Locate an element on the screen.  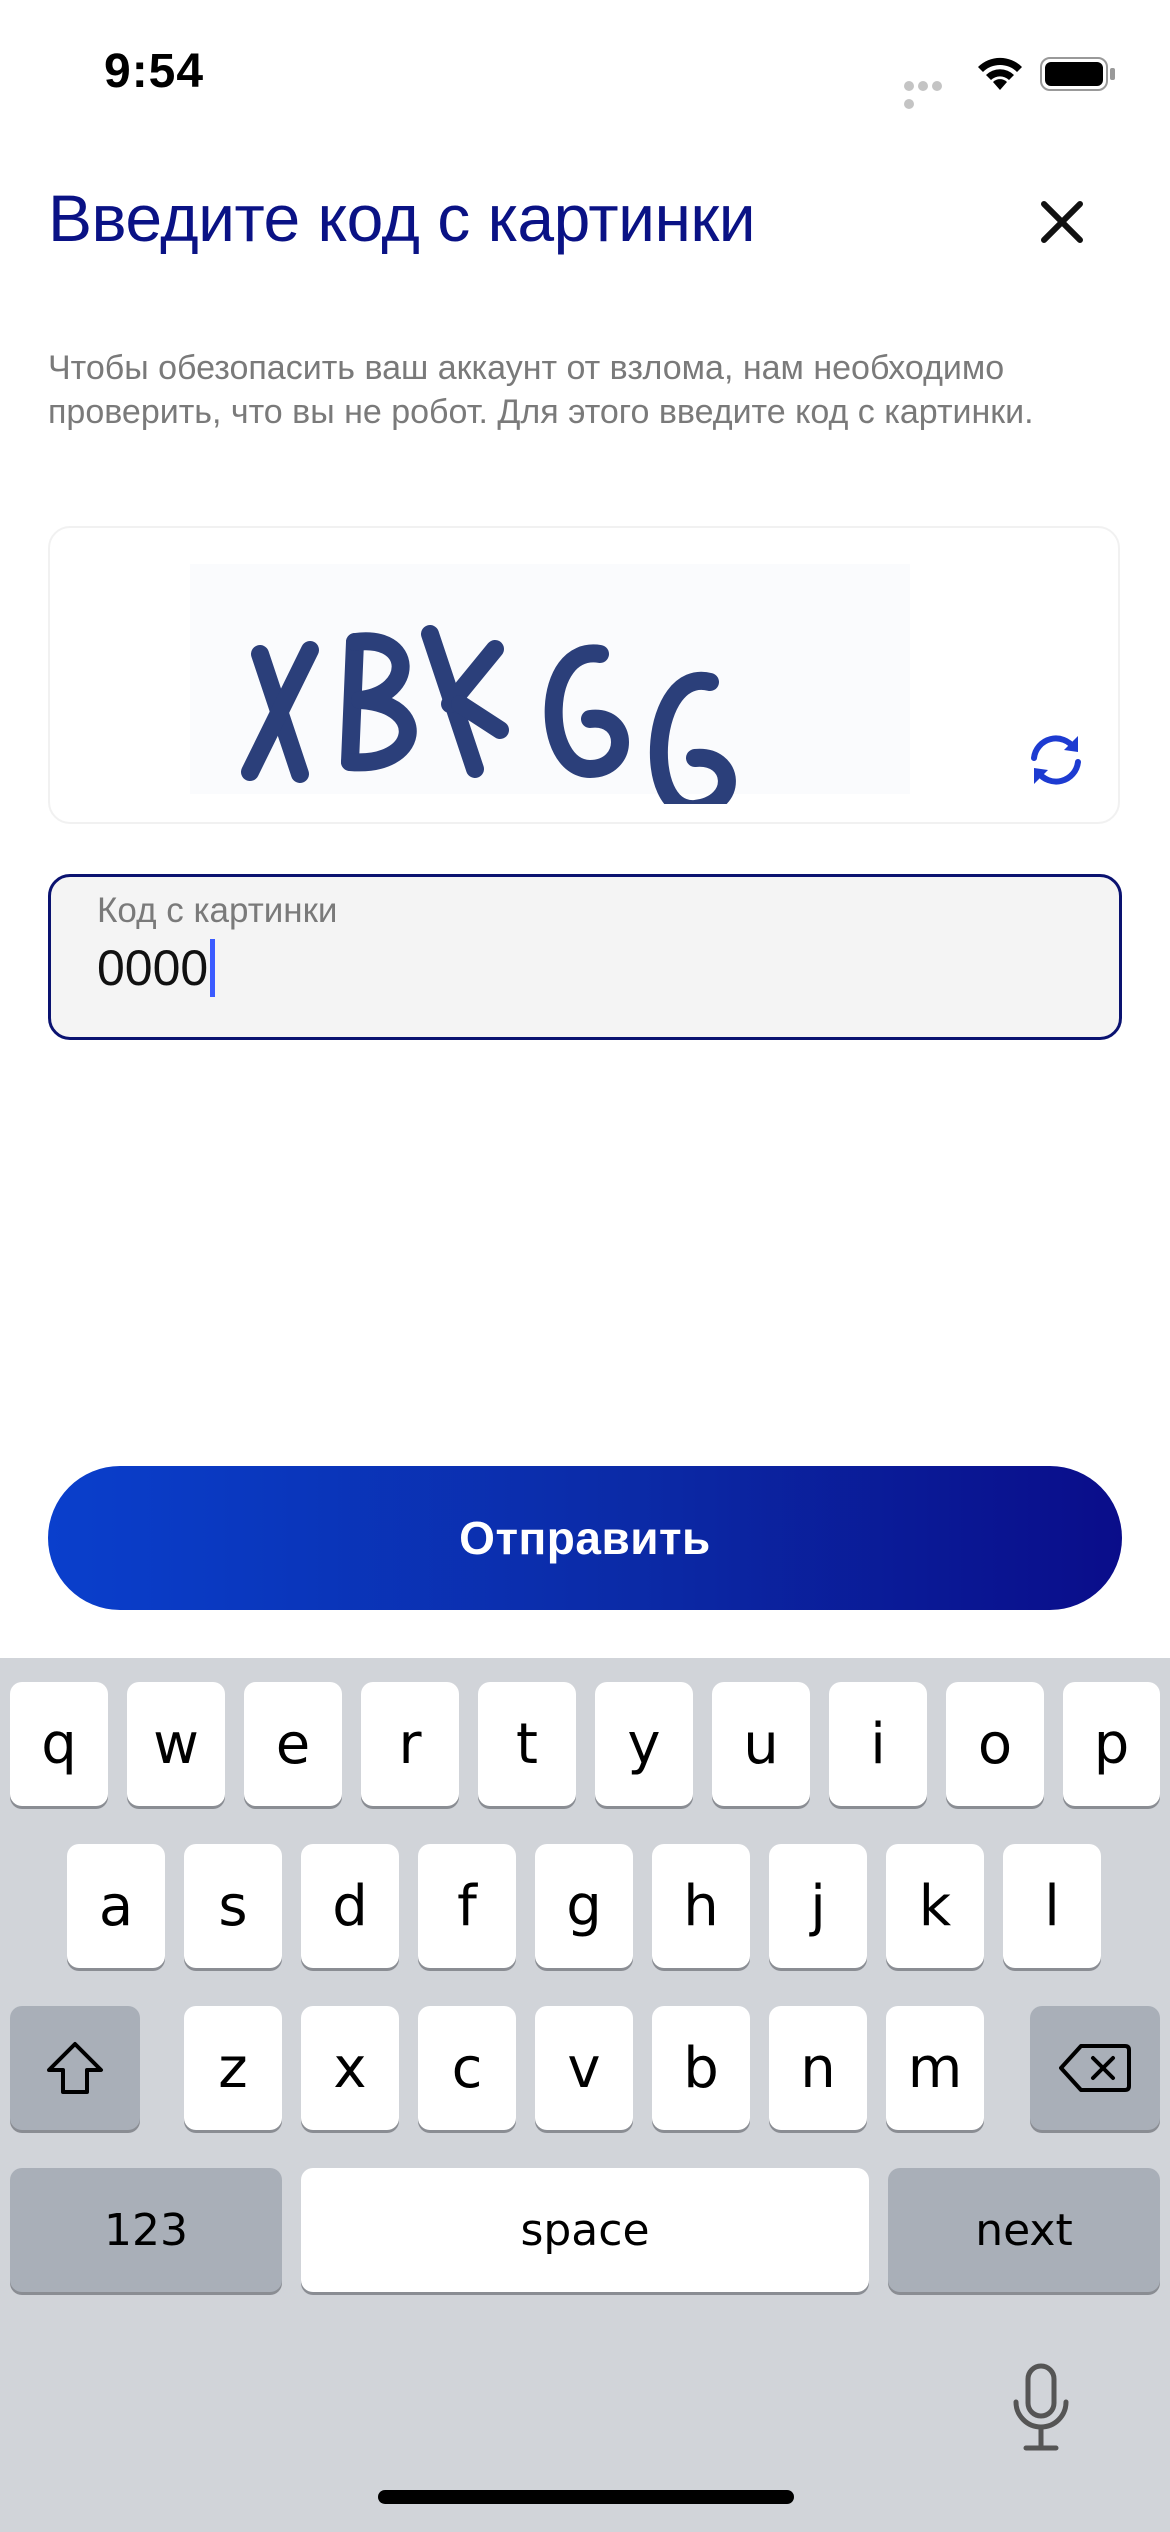
captcha-code-label: Код с картинки is located at coordinates (217, 910).